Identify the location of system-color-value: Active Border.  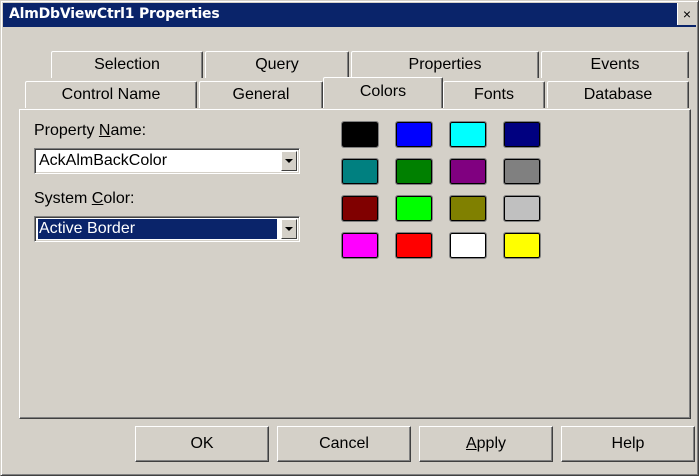
(157, 229).